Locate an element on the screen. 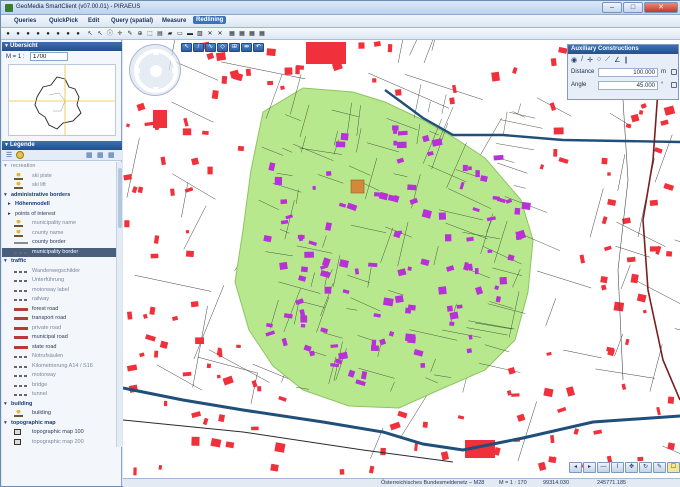 This screenshot has width=680, height=487. legend-row: ▸ Höhenmodell is located at coordinates (59, 204).